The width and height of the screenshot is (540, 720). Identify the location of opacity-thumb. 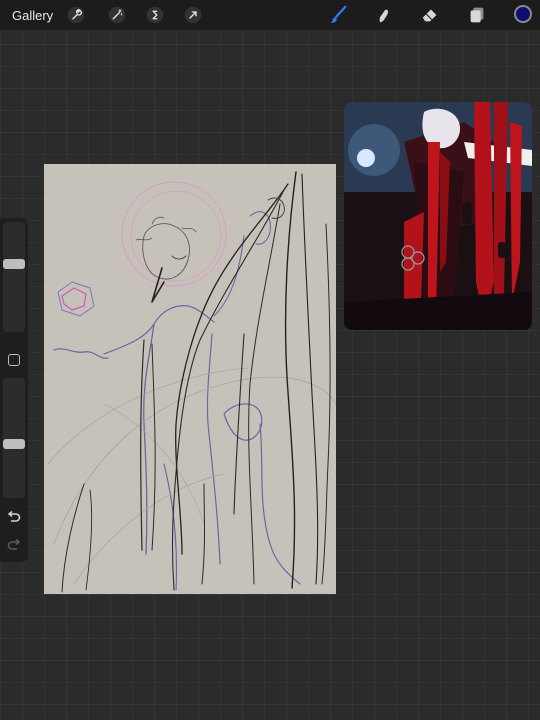
(14, 443).